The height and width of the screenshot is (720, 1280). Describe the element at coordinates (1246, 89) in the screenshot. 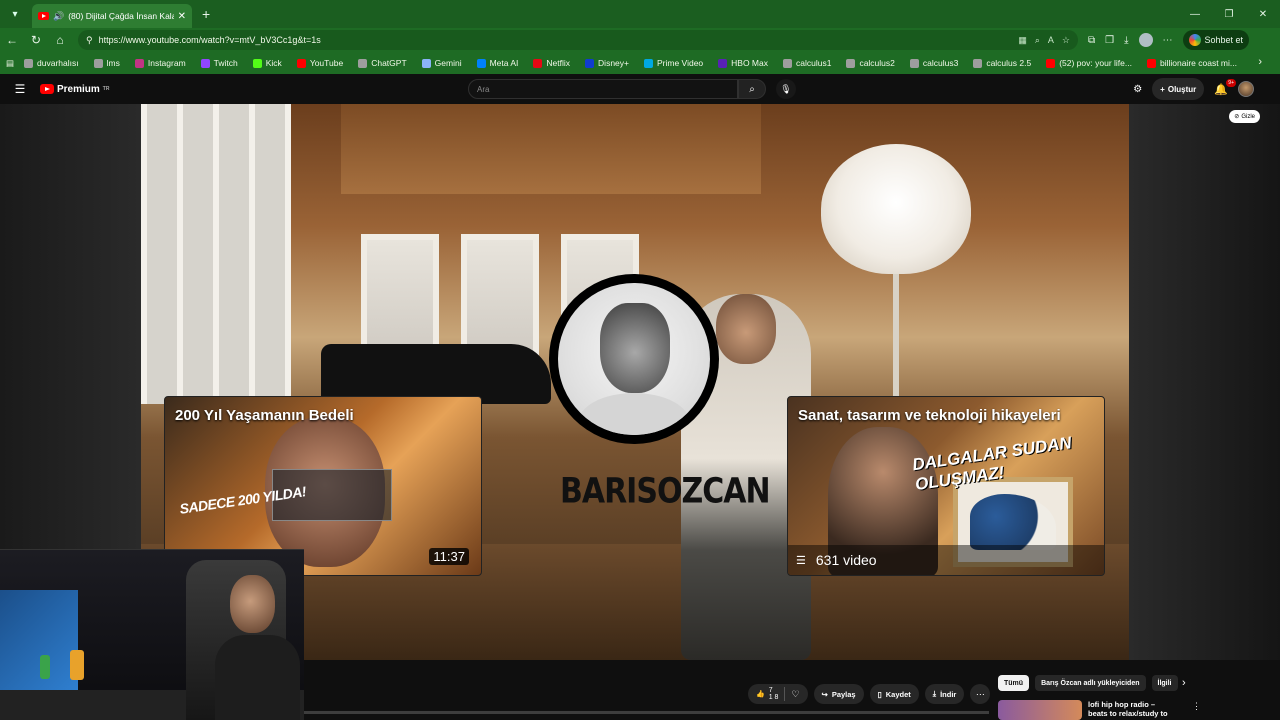

I see `account-avatar` at that location.